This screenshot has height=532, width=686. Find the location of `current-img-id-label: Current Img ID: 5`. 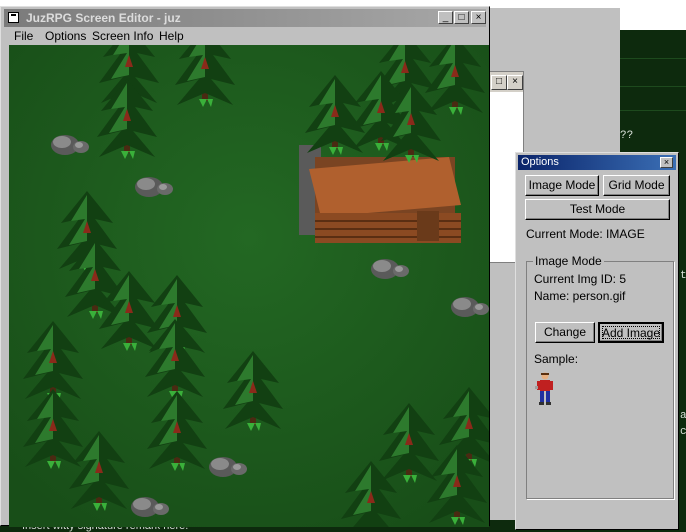

current-img-id-label: Current Img ID: 5 is located at coordinates (580, 279).